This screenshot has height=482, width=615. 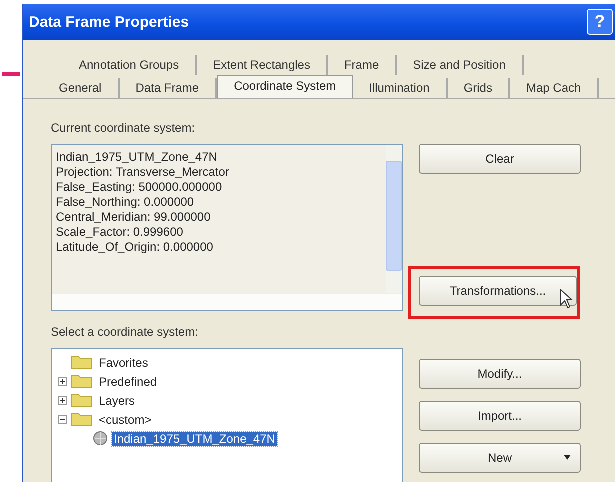 What do you see at coordinates (123, 363) in the screenshot?
I see `tree-item: Favorites` at bounding box center [123, 363].